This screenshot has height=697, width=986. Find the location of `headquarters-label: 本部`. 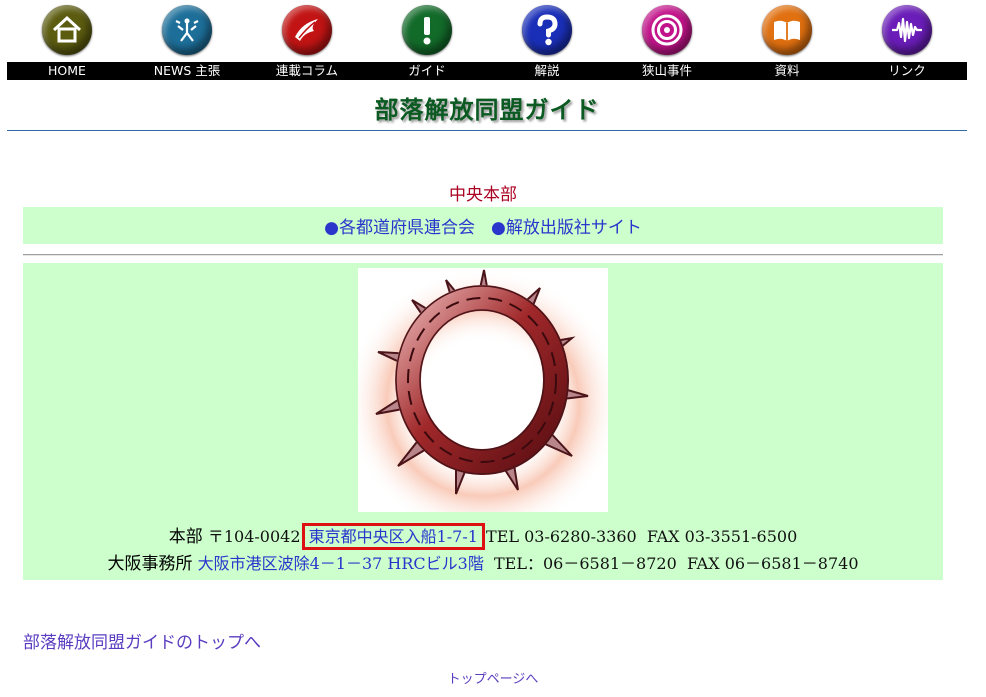

headquarters-label: 本部 is located at coordinates (185, 537).